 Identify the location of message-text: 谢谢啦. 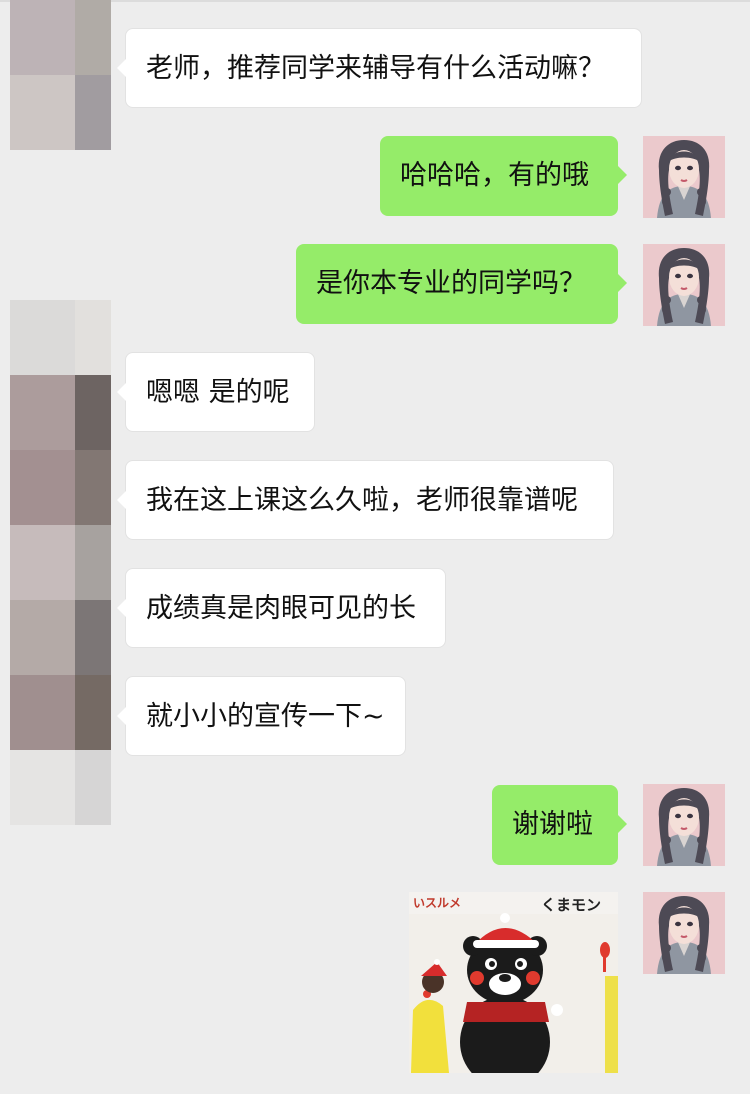
(552, 824).